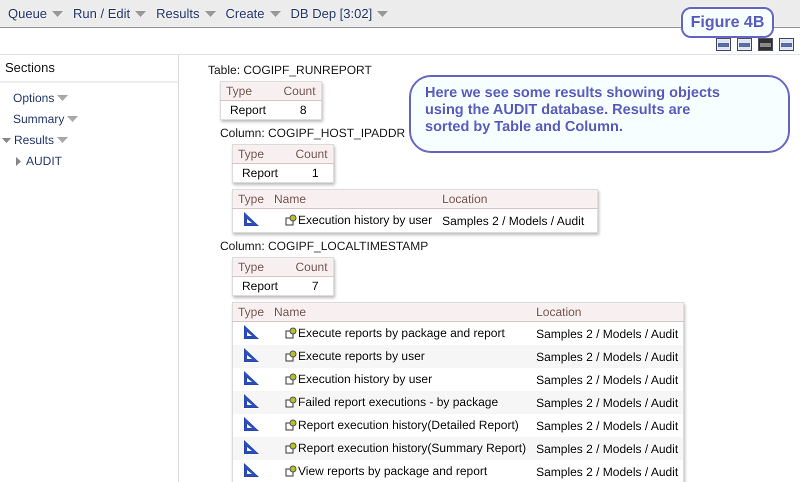 The width and height of the screenshot is (800, 482). I want to click on section-link: Summary, so click(38, 119).